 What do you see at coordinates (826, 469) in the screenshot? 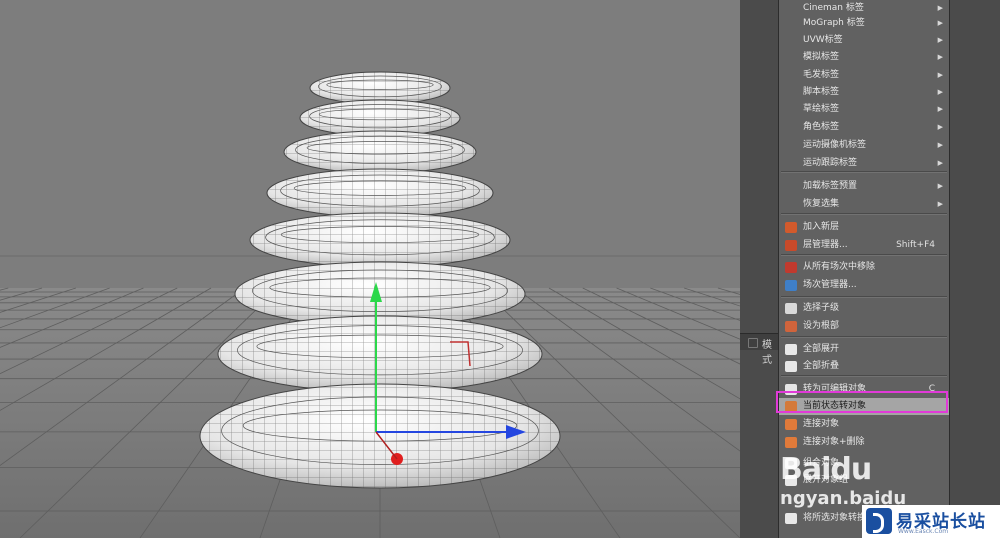
I see `watermark-text: Baidu` at bounding box center [826, 469].